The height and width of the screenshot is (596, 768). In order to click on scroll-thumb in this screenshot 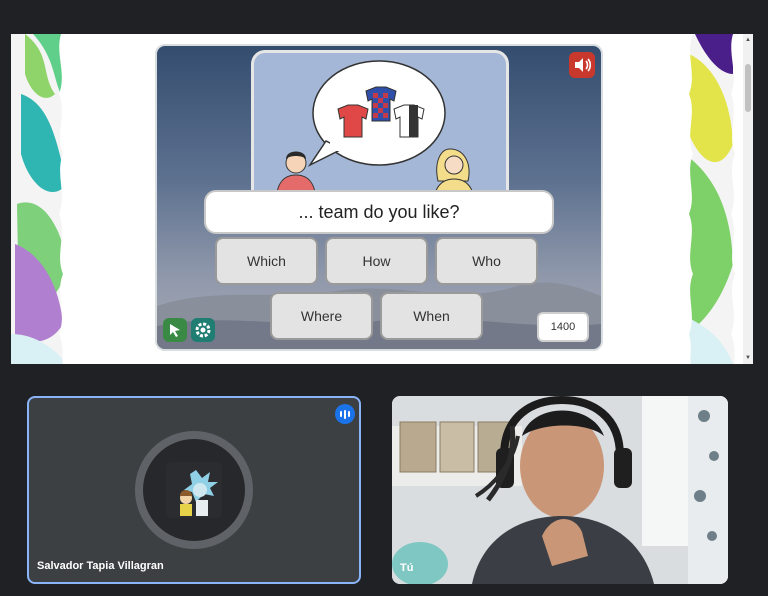, I will do `click(748, 88)`.